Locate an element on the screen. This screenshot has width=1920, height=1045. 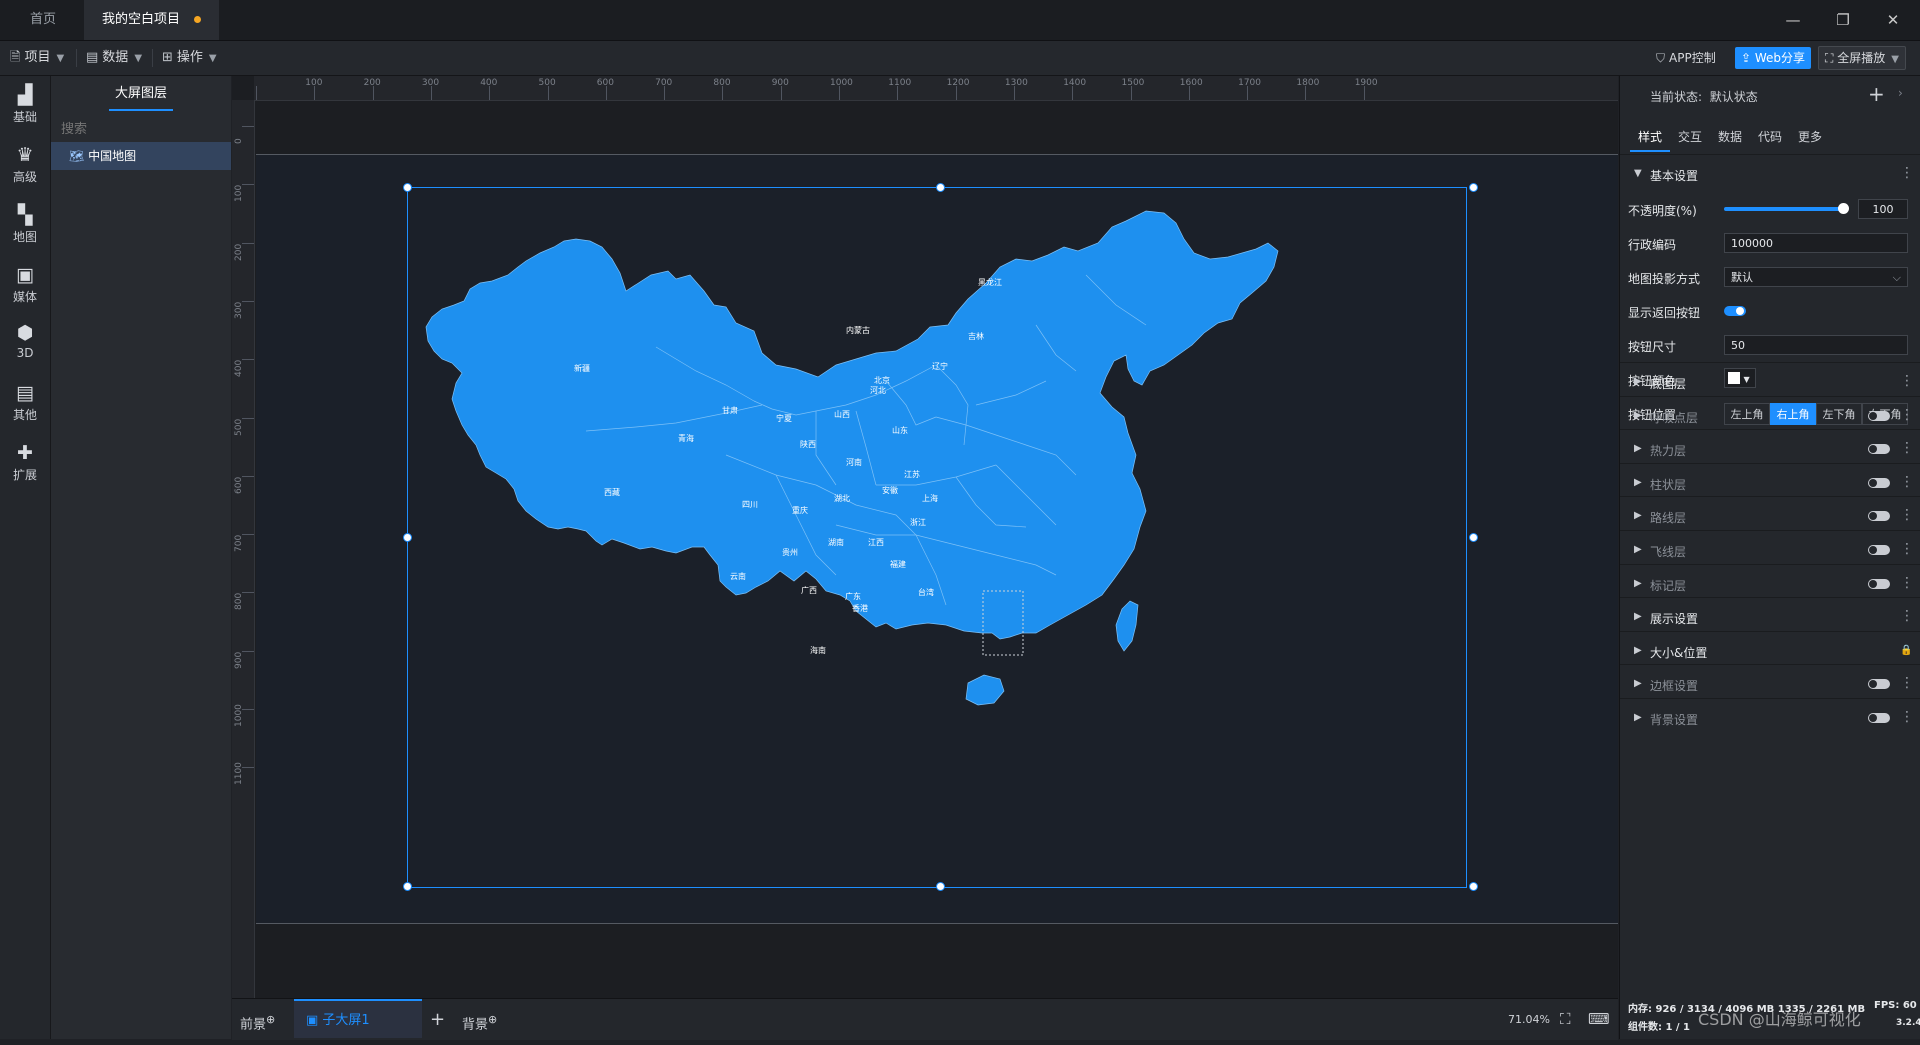
rail-3d: ⬢ 3D is located at coordinates (25, 341).